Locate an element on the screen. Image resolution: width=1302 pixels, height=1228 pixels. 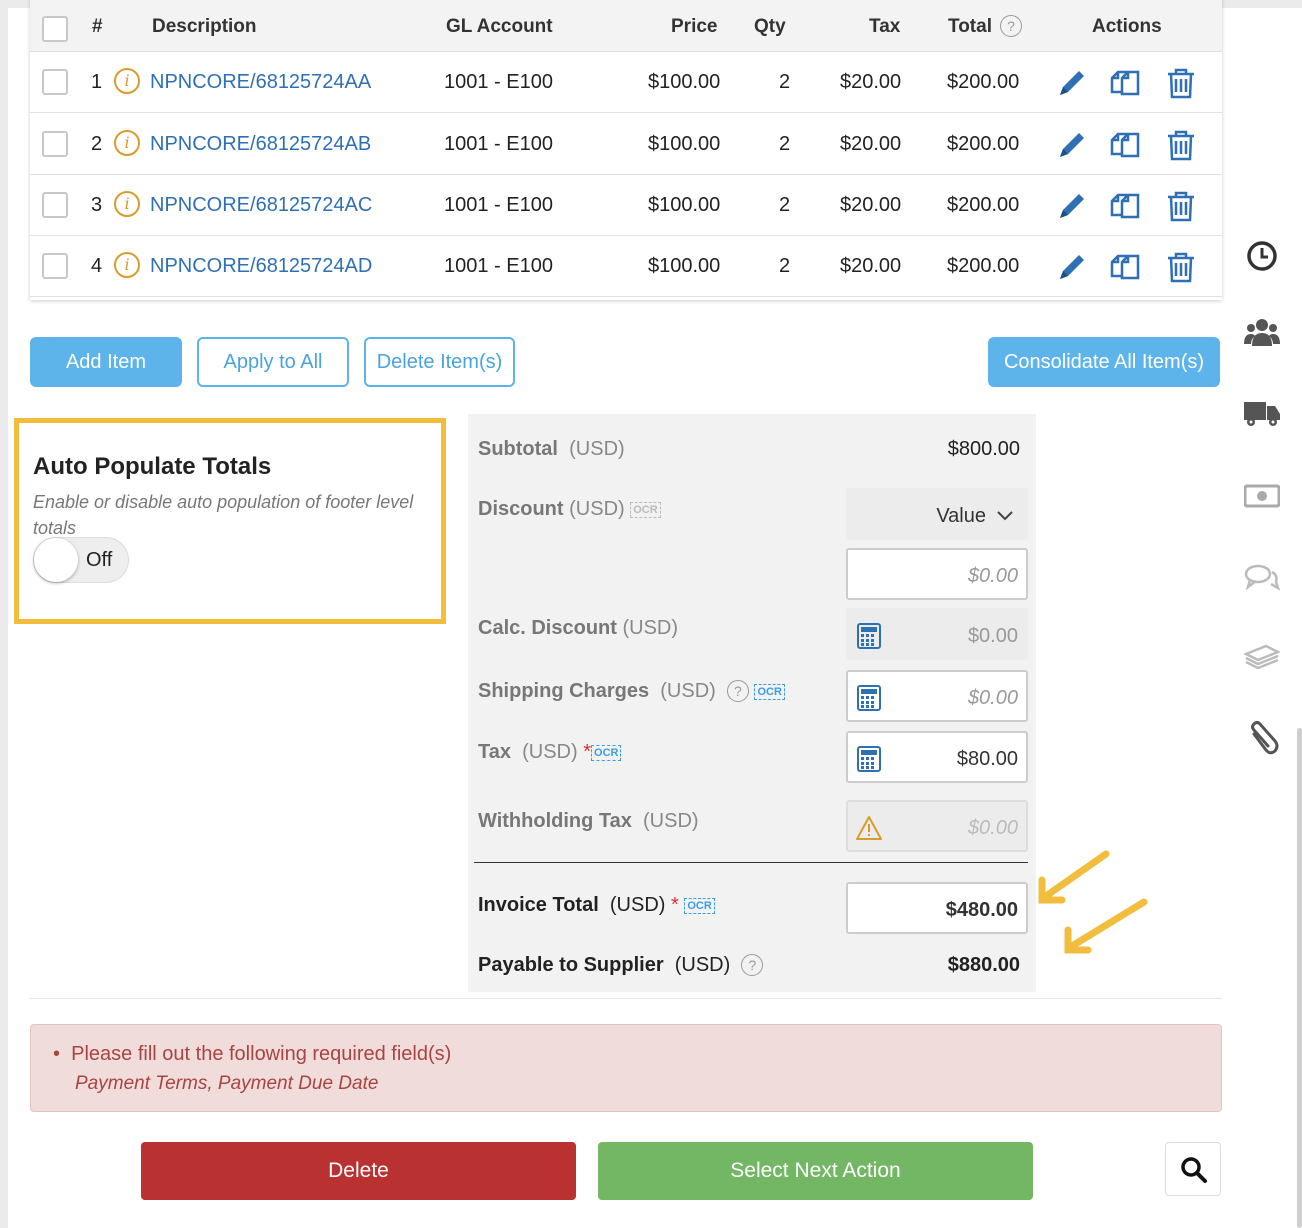
truck-icon is located at coordinates (1262, 412).